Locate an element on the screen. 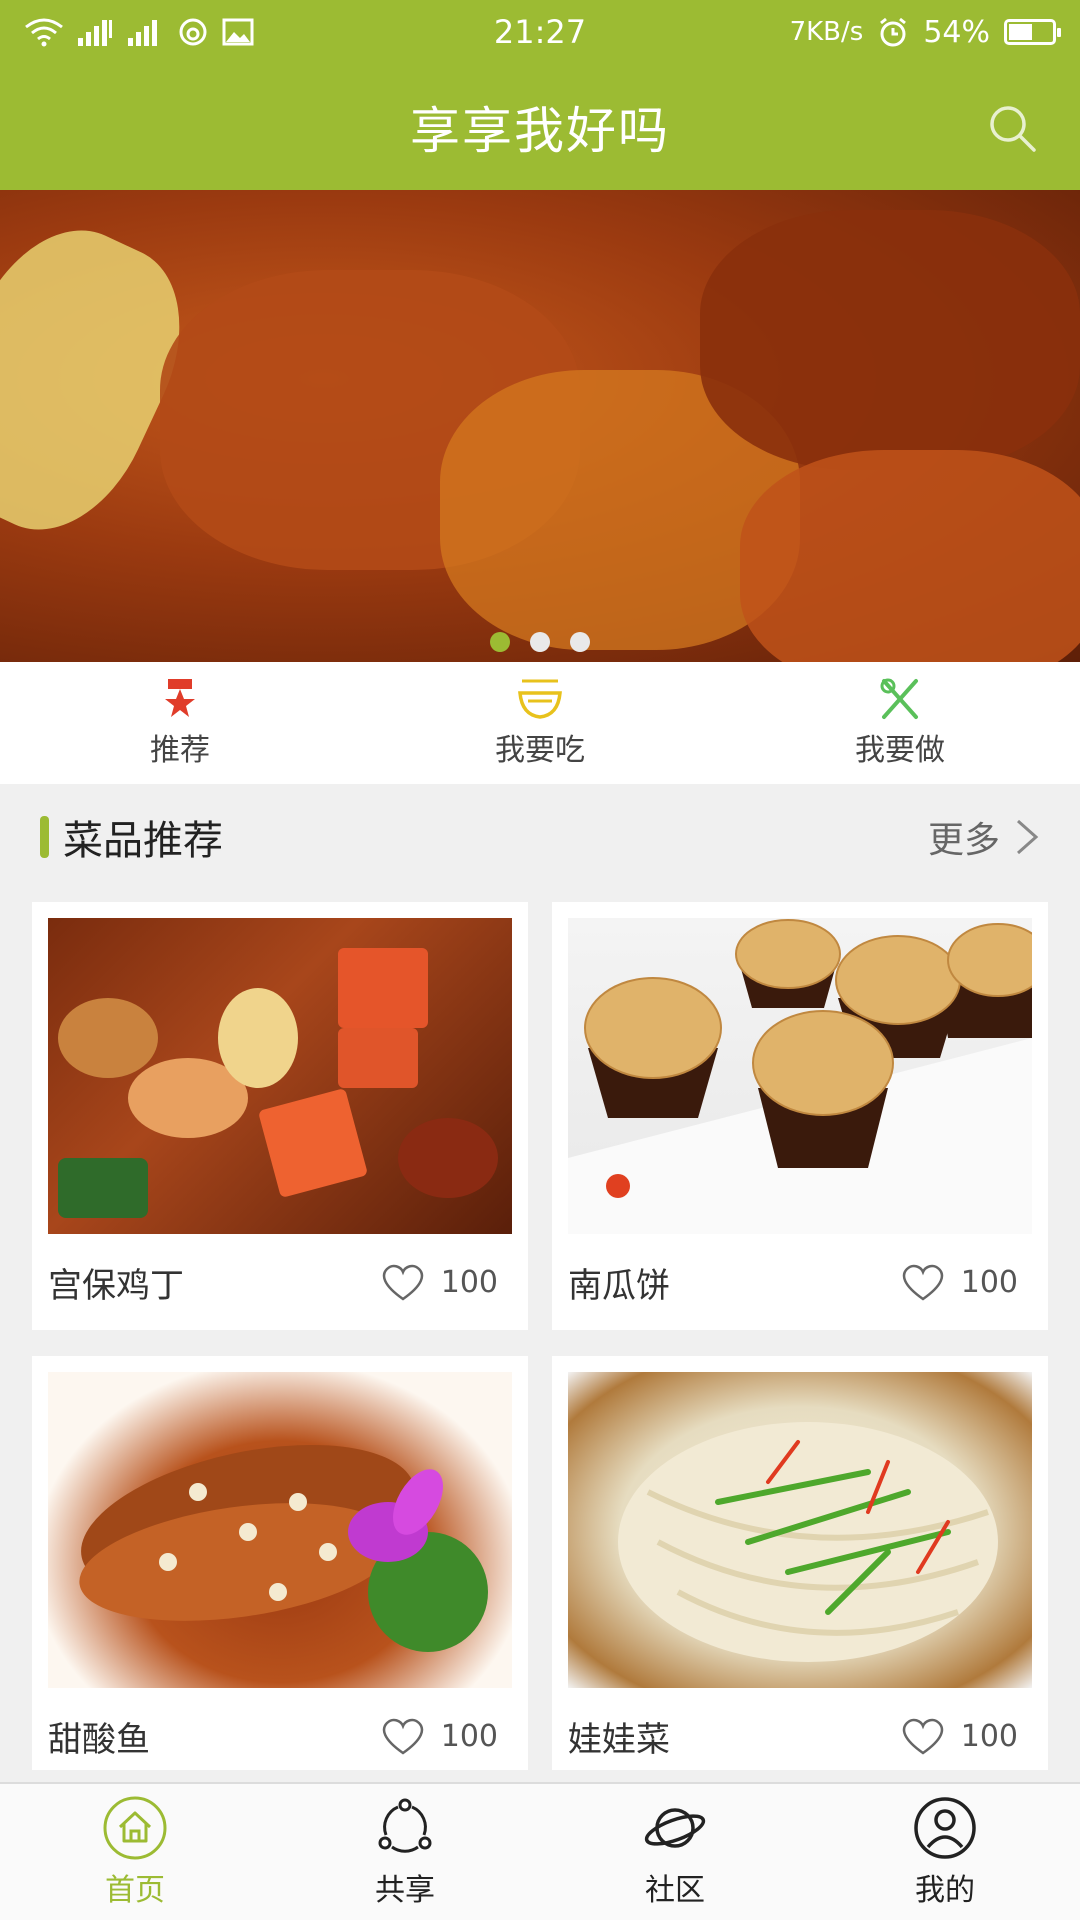 This screenshot has height=1920, width=1080. dish-photo-kungpao is located at coordinates (278, 1083).